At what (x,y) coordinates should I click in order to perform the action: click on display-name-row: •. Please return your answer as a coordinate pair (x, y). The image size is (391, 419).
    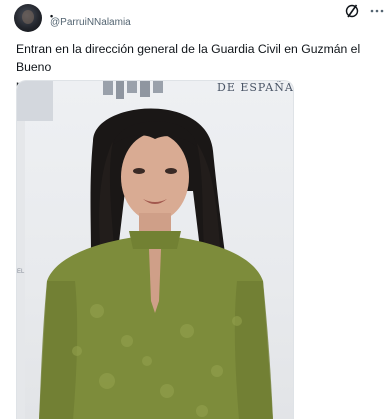
    Looking at the image, I should click on (51, 13).